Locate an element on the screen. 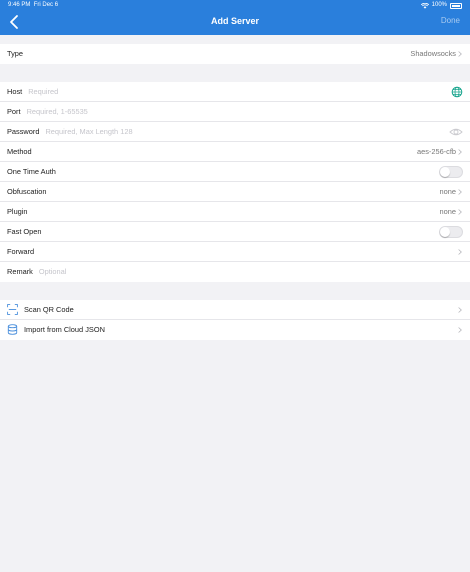  one-time-auth-toggle is located at coordinates (451, 172).